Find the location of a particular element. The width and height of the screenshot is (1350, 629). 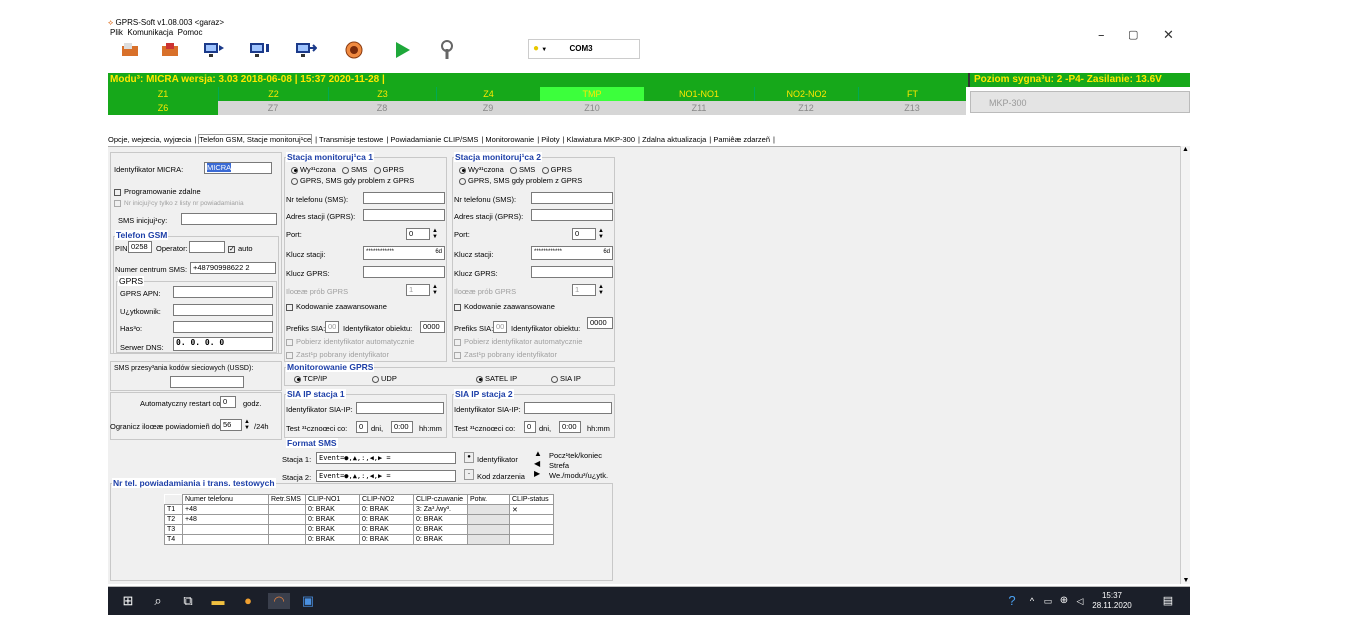

radio-udp: UDP is located at coordinates (384, 378).